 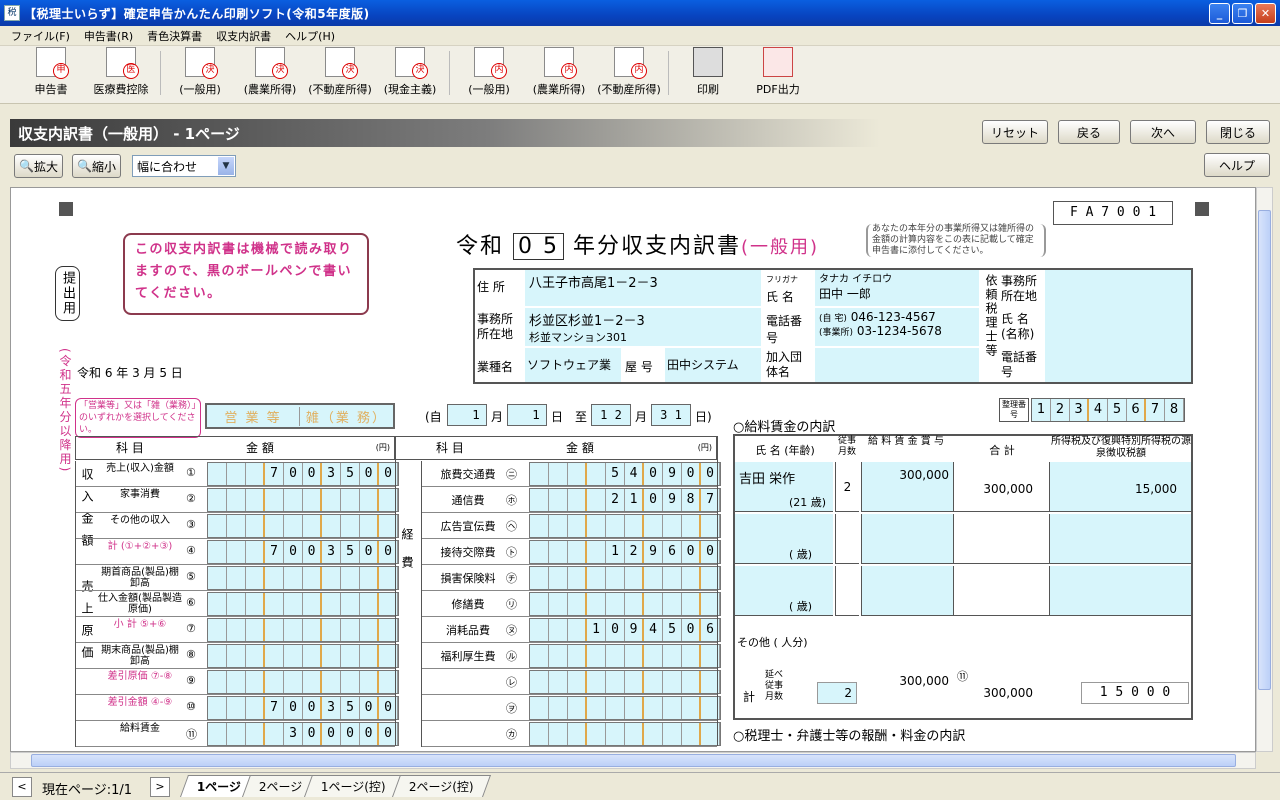 What do you see at coordinates (1237, 165) in the screenshot?
I see `help-button: ヘルプ` at bounding box center [1237, 165].